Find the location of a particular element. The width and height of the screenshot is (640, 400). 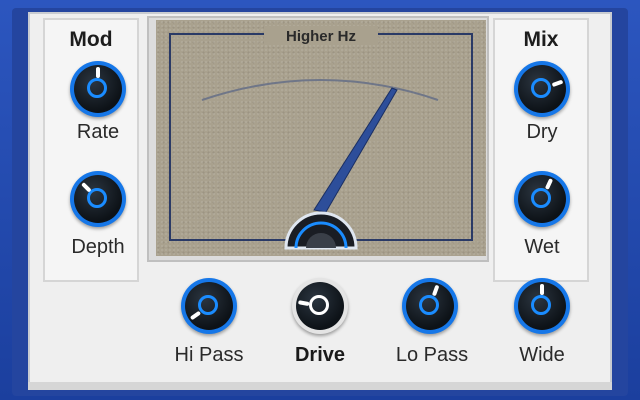

wide-knob is located at coordinates (542, 306).